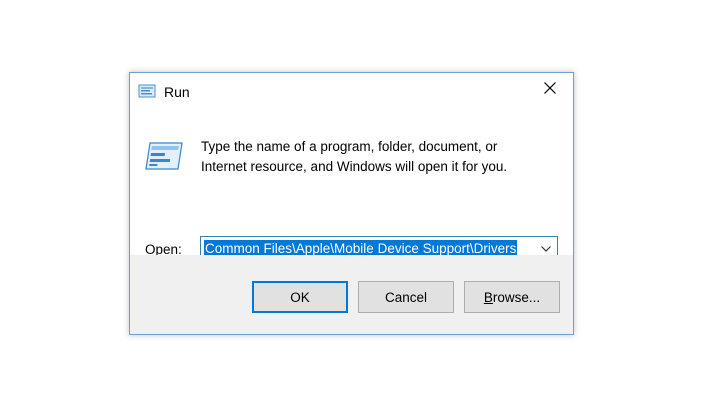 Image resolution: width=719 pixels, height=405 pixels. I want to click on close-icon, so click(550, 90).